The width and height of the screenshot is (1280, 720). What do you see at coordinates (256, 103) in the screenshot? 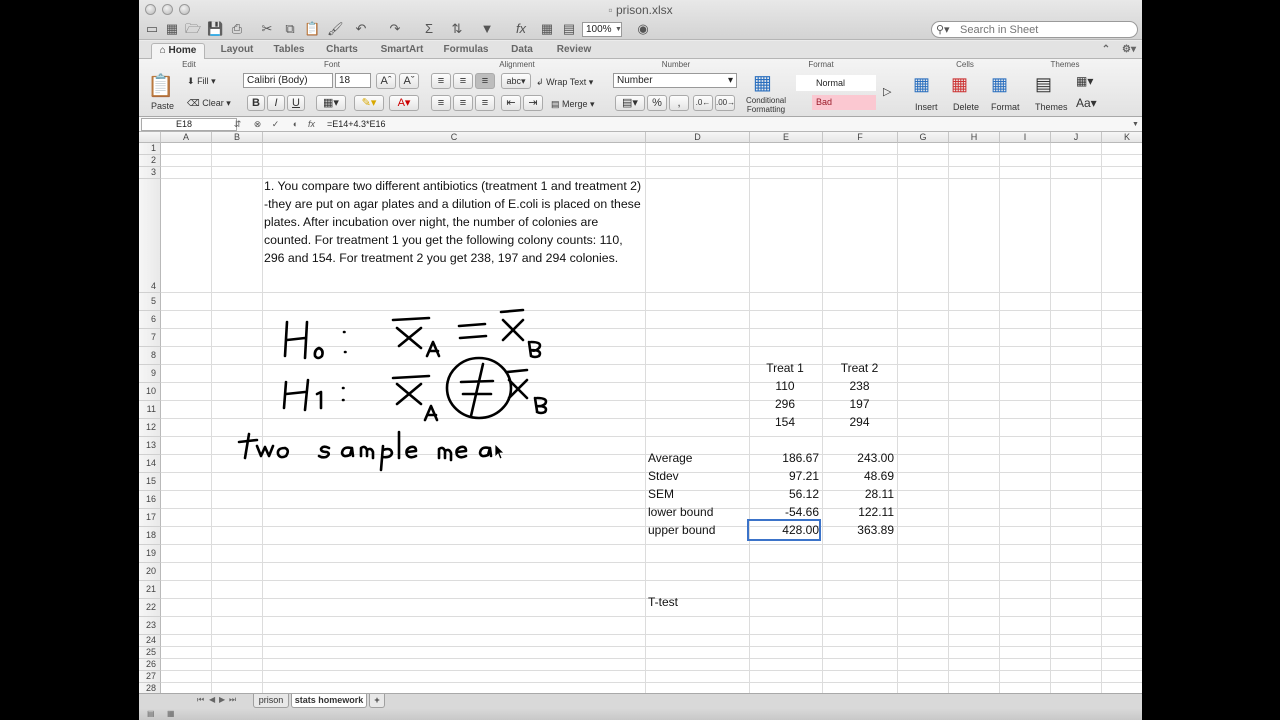
I see `bold-button: B` at bounding box center [256, 103].